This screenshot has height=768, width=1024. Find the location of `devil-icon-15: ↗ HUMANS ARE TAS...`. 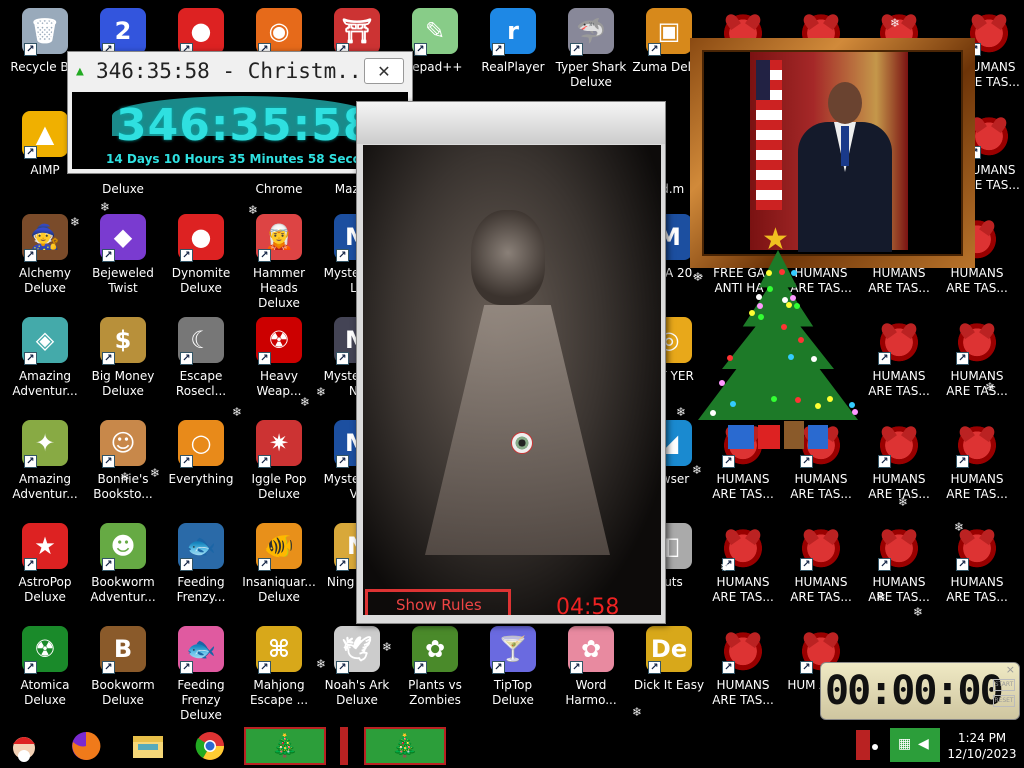

devil-icon-15: ↗ HUMANS ARE TAS... is located at coordinates (977, 564).